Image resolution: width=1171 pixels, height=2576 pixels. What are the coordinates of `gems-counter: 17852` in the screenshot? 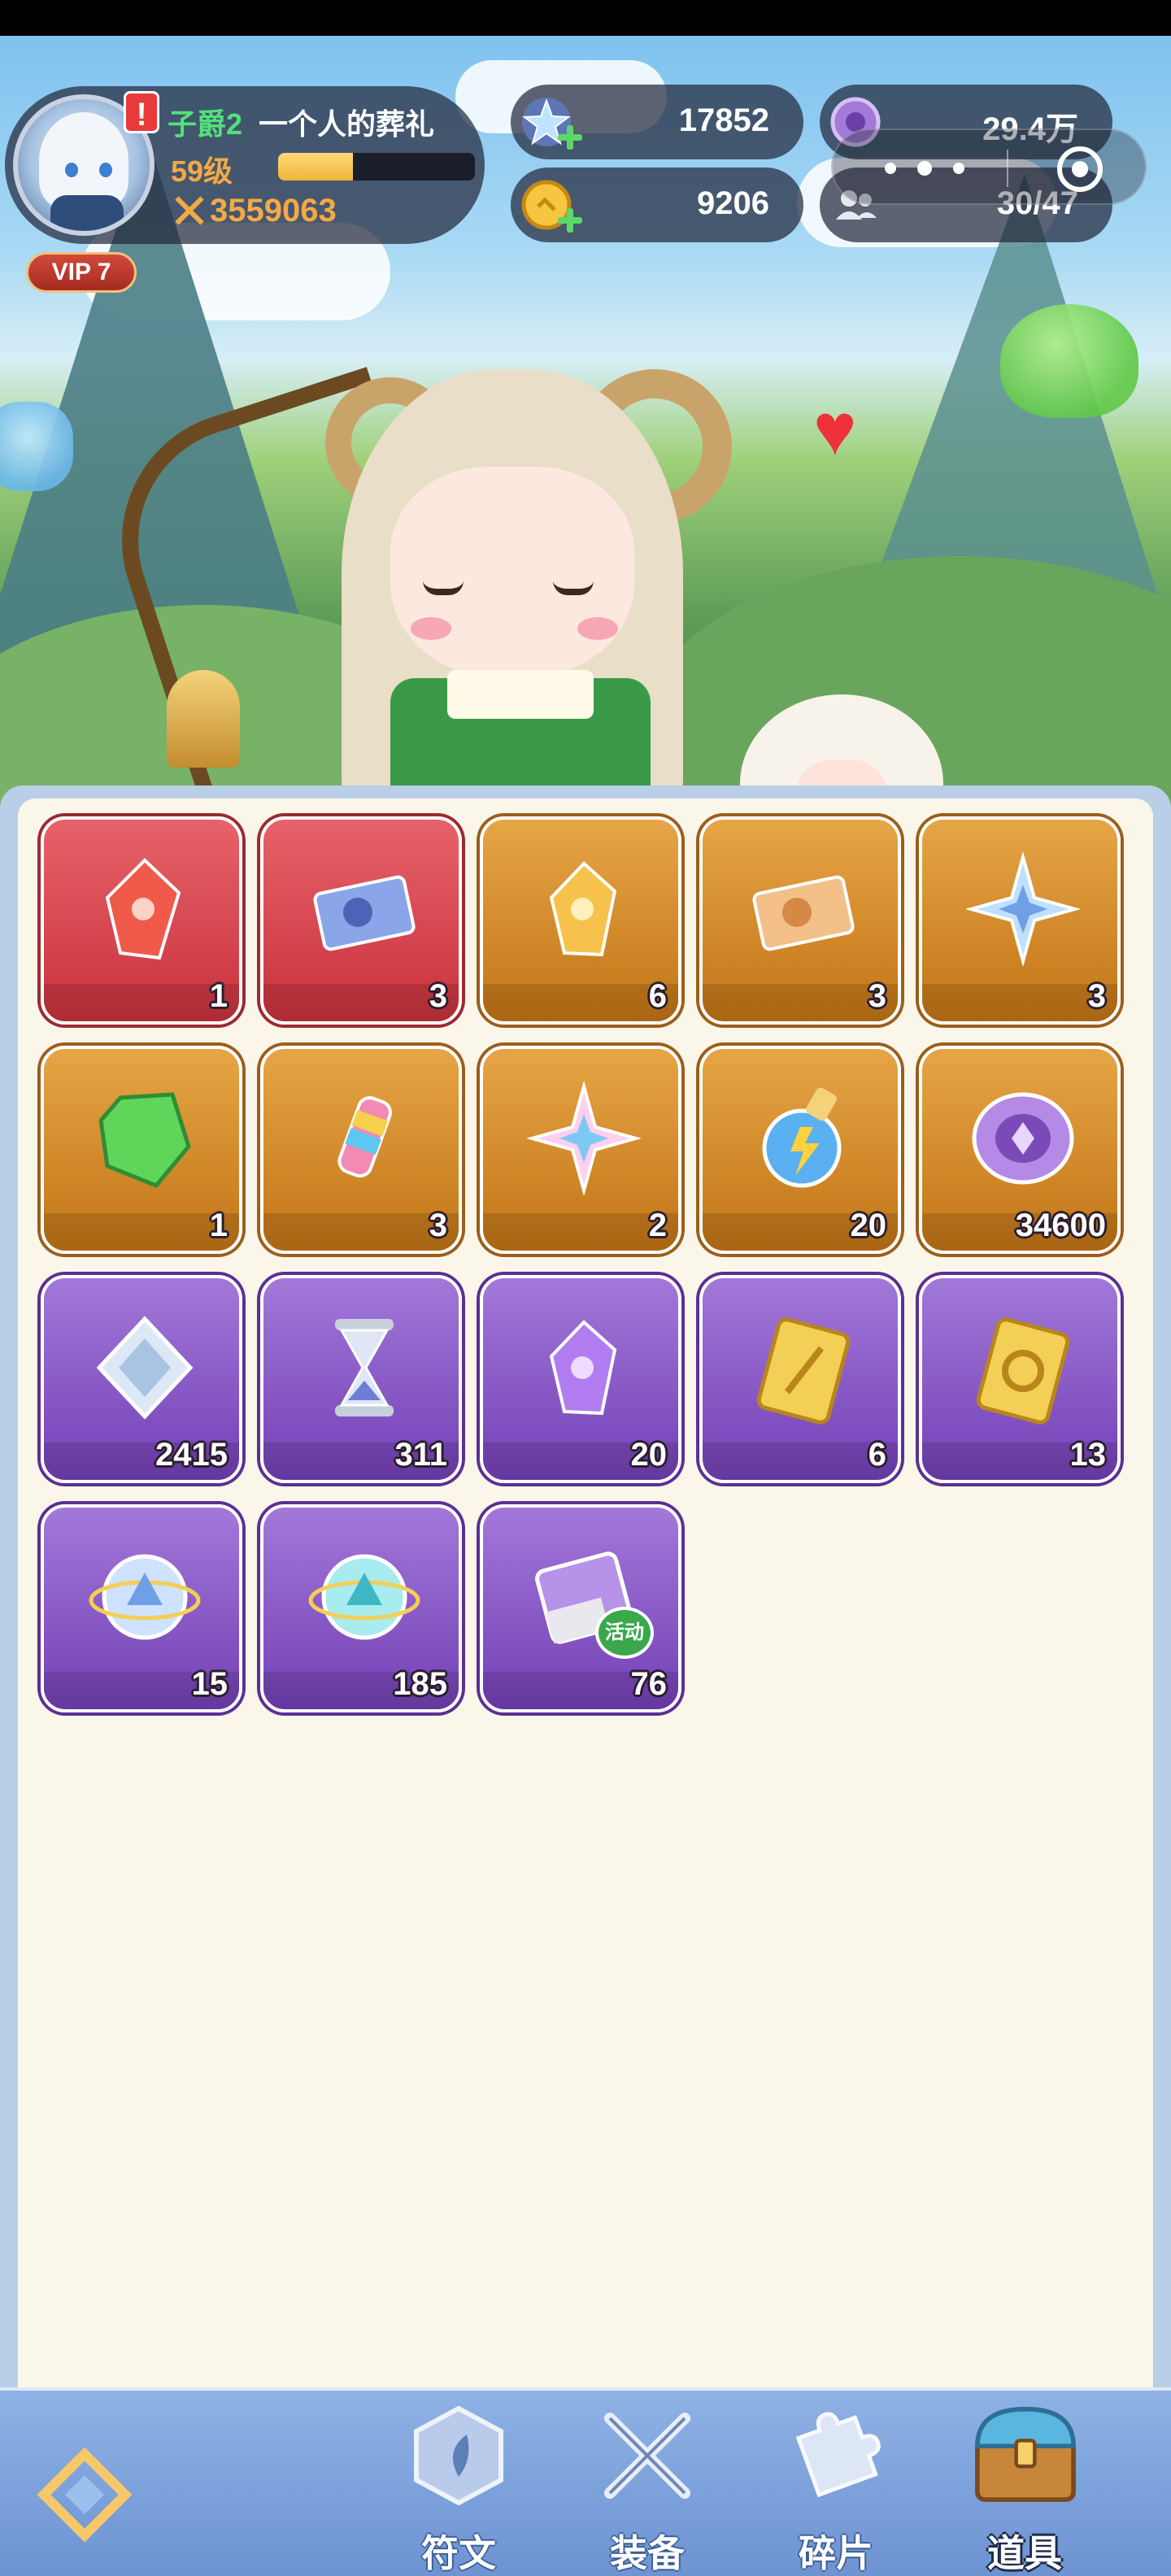 It's located at (657, 122).